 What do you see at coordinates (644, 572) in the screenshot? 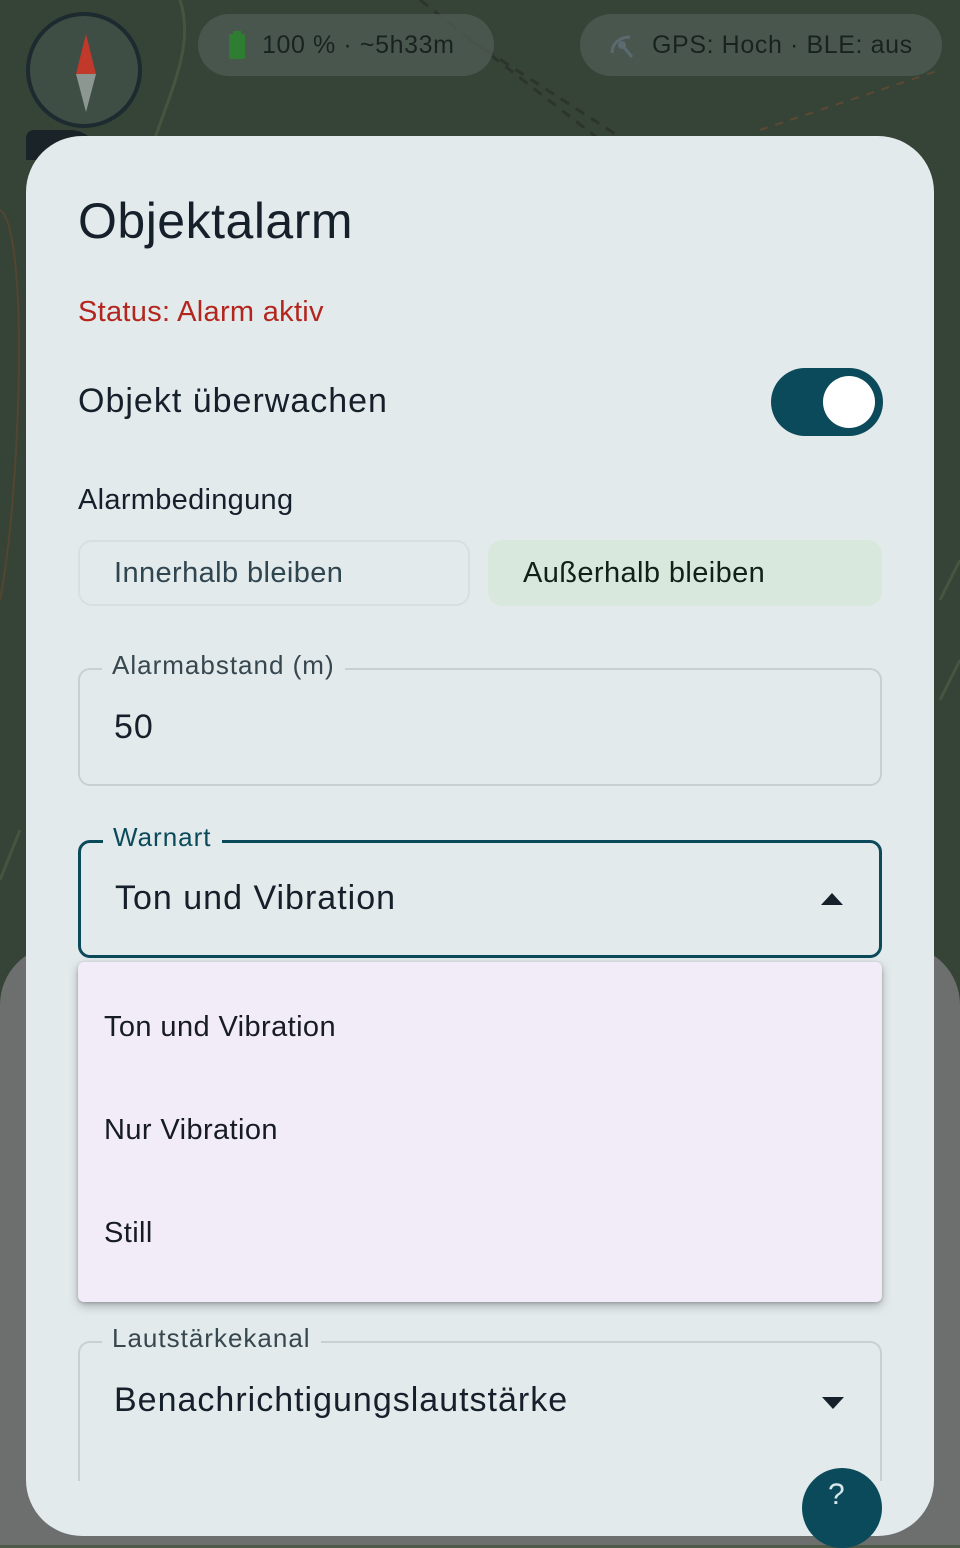
I see `condition-outside-label: Außerhalb bleiben` at bounding box center [644, 572].